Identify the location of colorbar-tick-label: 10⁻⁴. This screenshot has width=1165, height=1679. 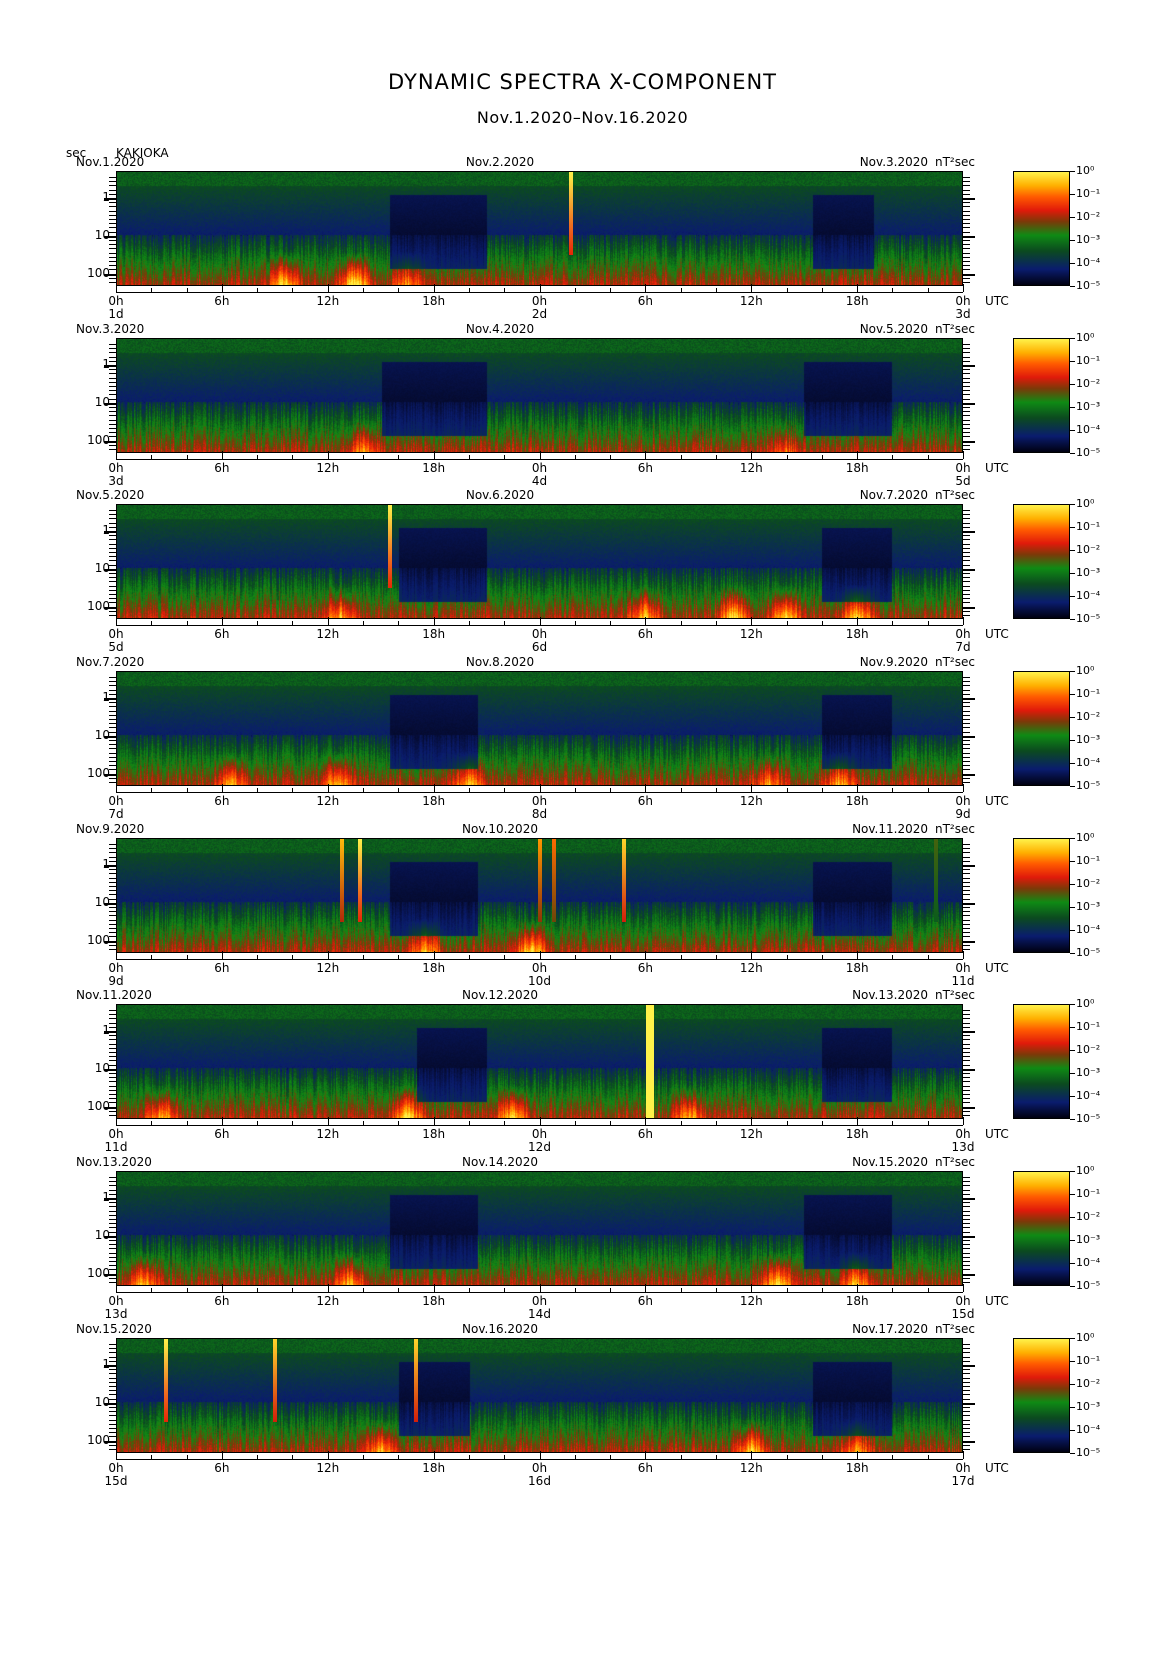
(1088, 1095).